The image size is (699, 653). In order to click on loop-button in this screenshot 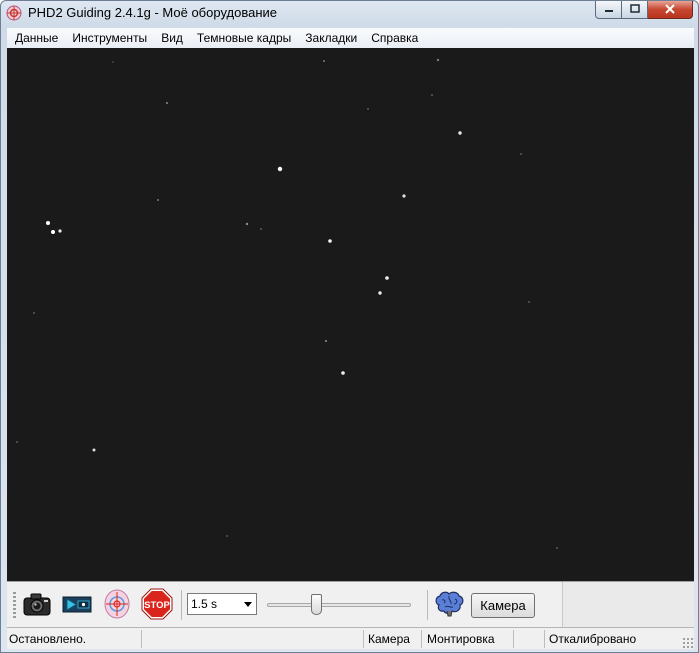, I will do `click(37, 605)`.